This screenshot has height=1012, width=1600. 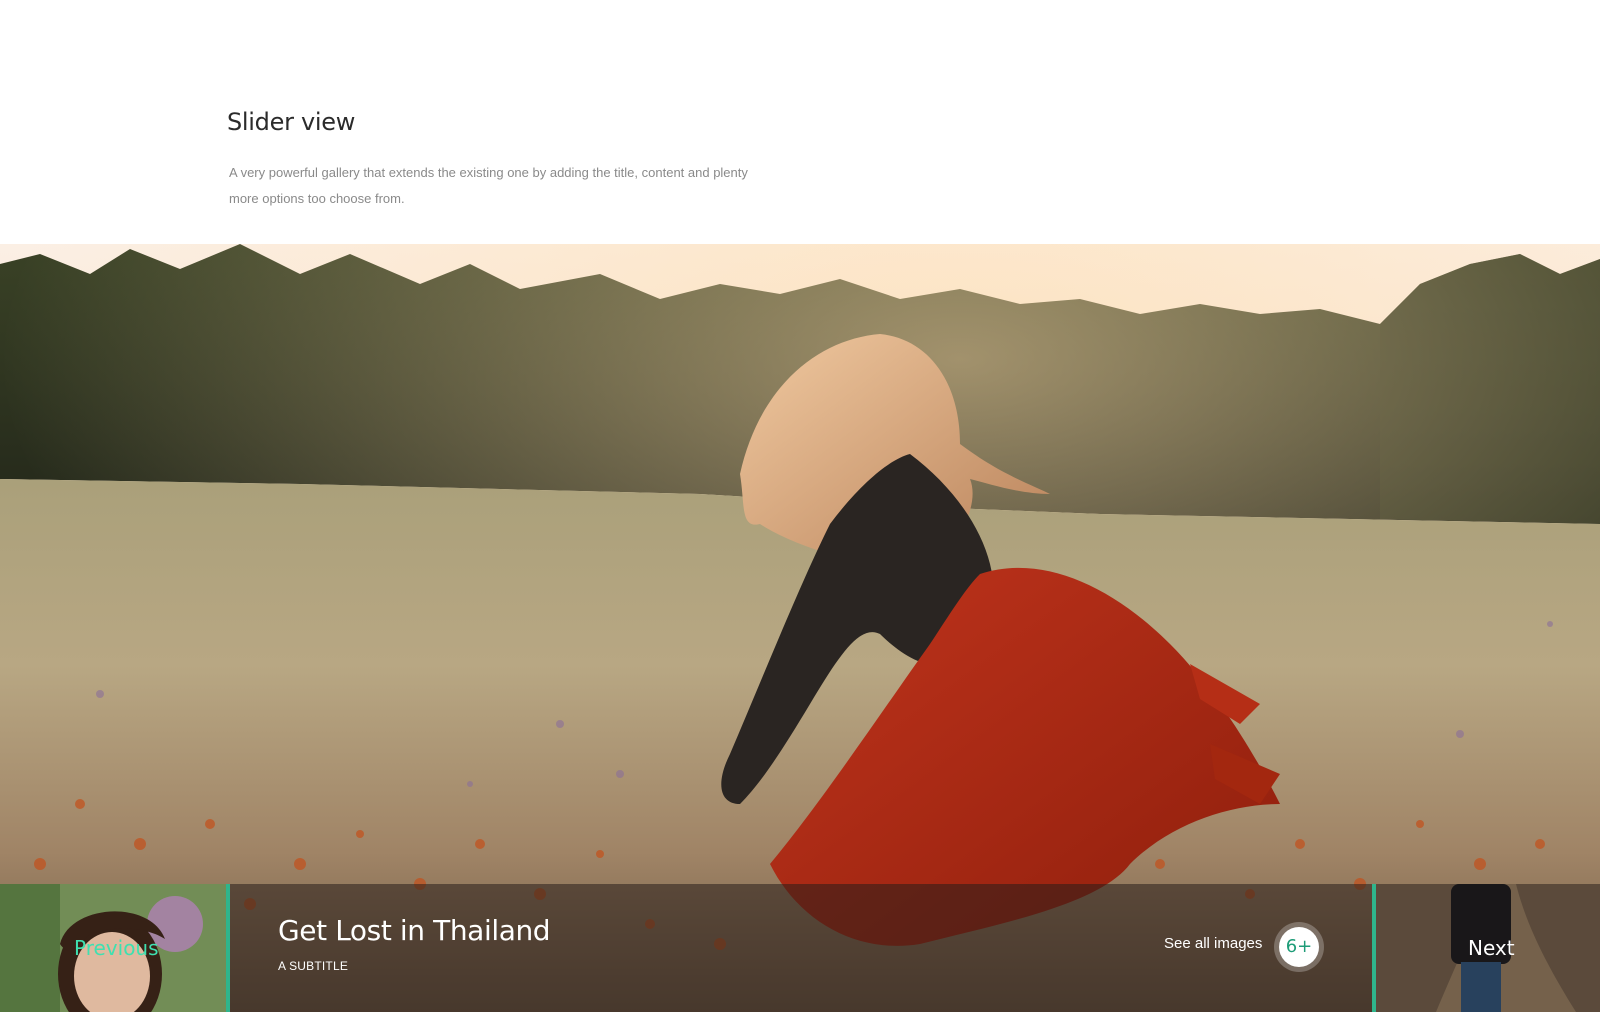 I want to click on next-slide-button: Next, so click(x=1486, y=948).